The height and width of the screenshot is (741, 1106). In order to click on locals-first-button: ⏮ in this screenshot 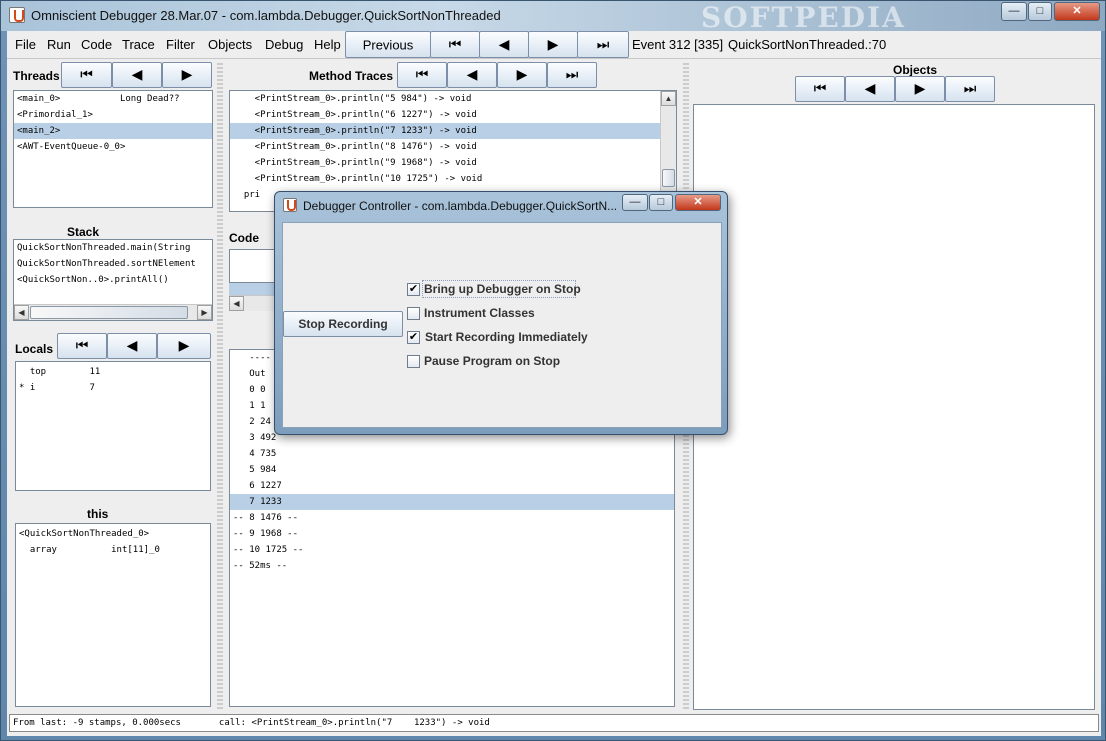, I will do `click(82, 346)`.